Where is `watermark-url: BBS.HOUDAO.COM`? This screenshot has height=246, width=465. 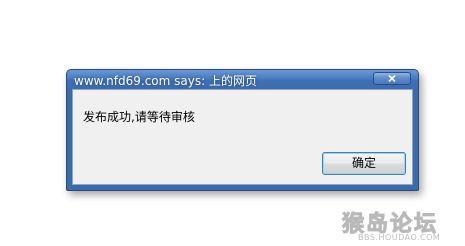 watermark-url: BBS.HOUDAO.COM is located at coordinates (399, 237).